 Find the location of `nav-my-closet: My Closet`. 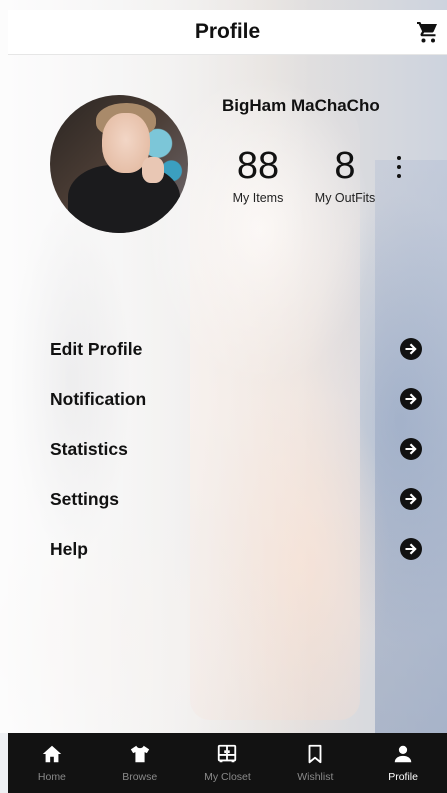

nav-my-closet: My Closet is located at coordinates (228, 763).